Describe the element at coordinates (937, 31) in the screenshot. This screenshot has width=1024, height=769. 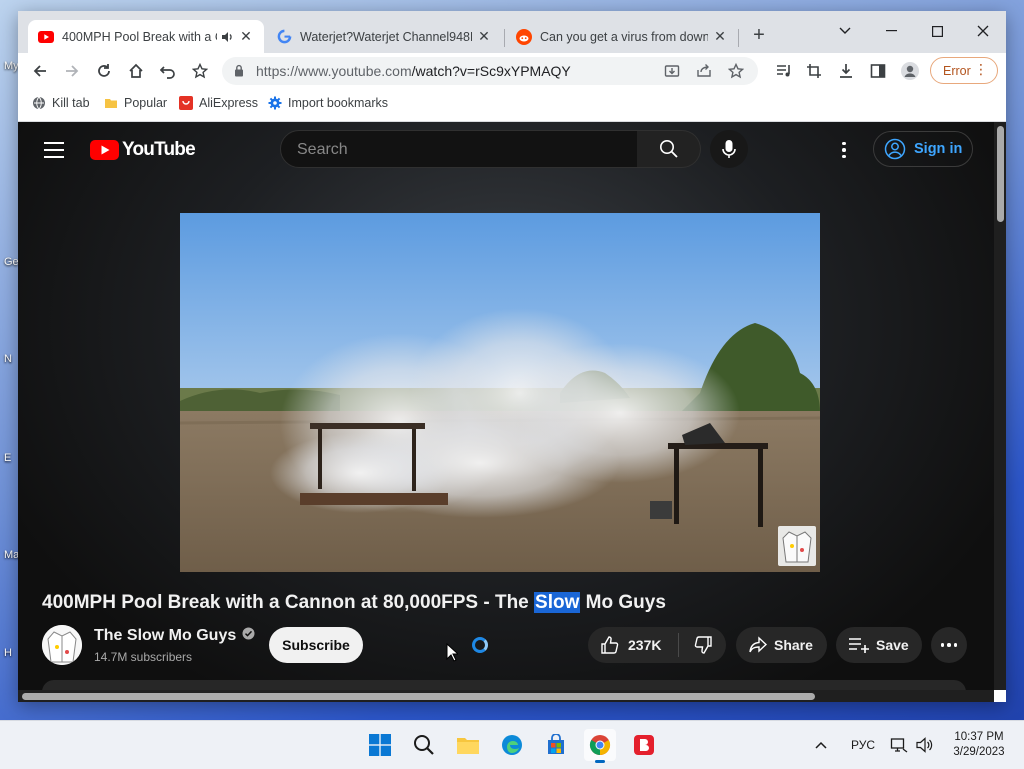
I see `maximize-button` at that location.